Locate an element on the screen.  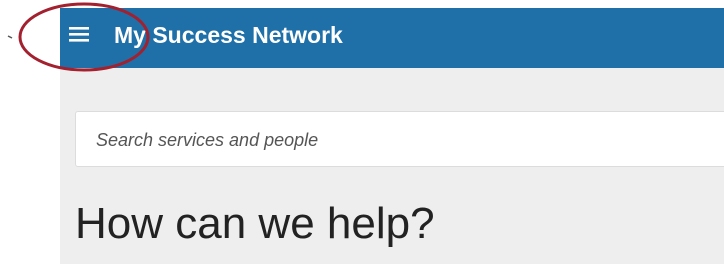
menu-button is located at coordinates (79, 34).